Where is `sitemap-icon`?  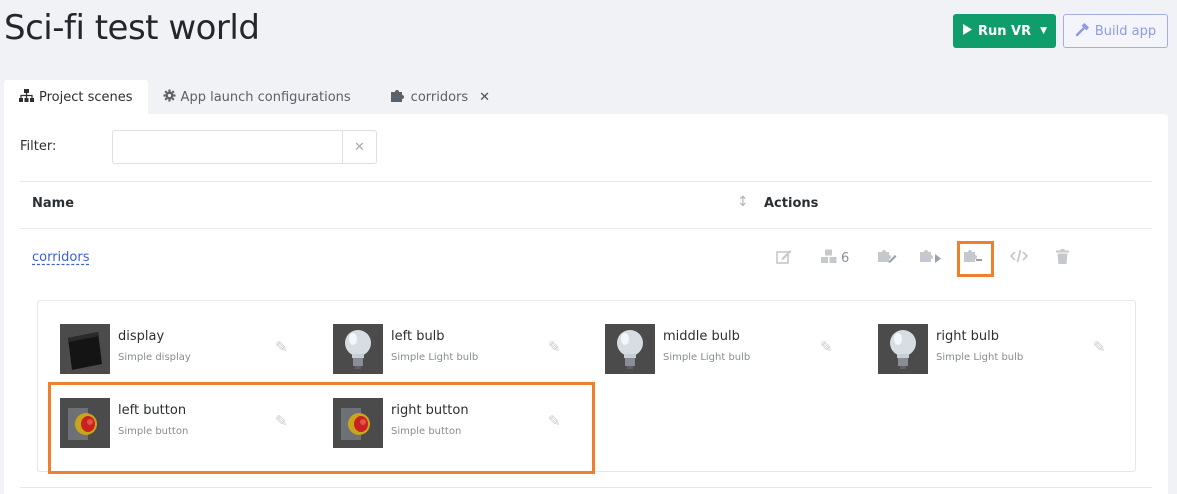 sitemap-icon is located at coordinates (26, 97).